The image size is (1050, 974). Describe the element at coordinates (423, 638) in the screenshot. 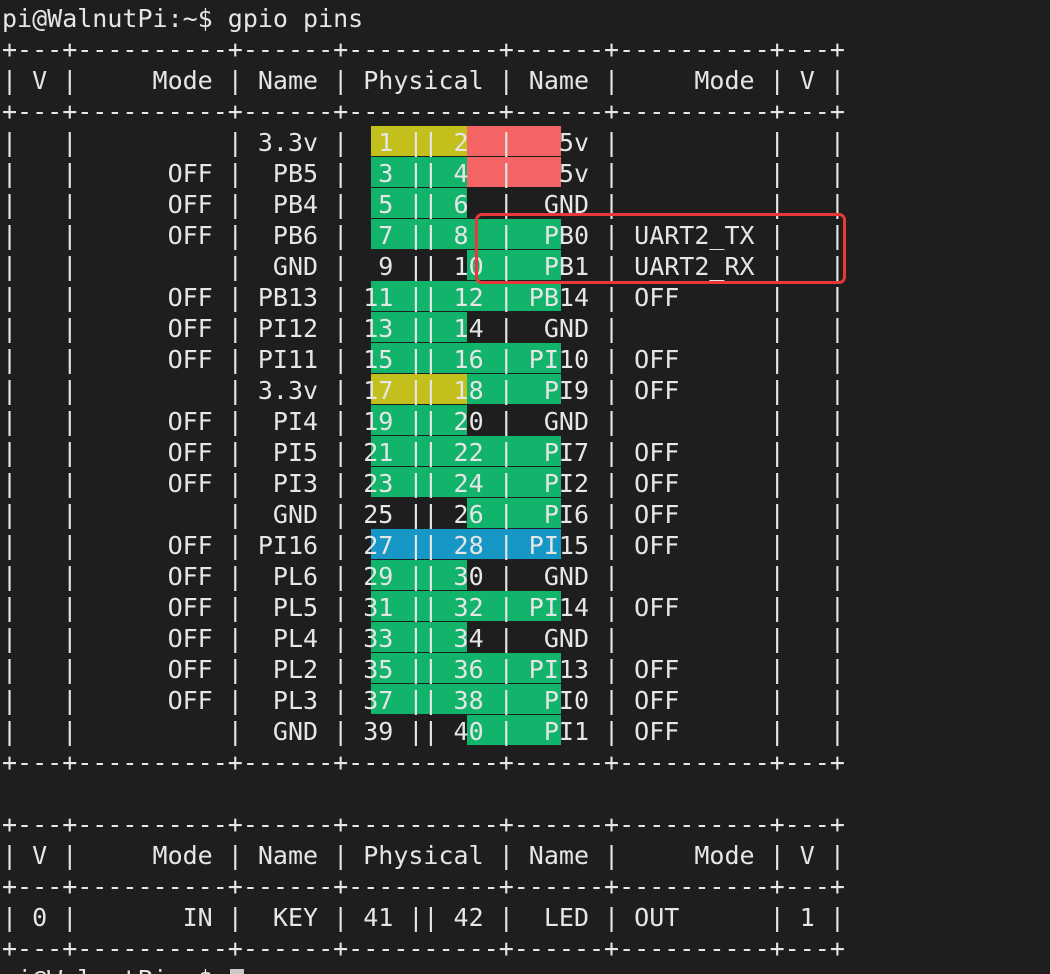

I see `table-line: | | OFF | PL4 | 33 || 34 | GND | | |` at that location.